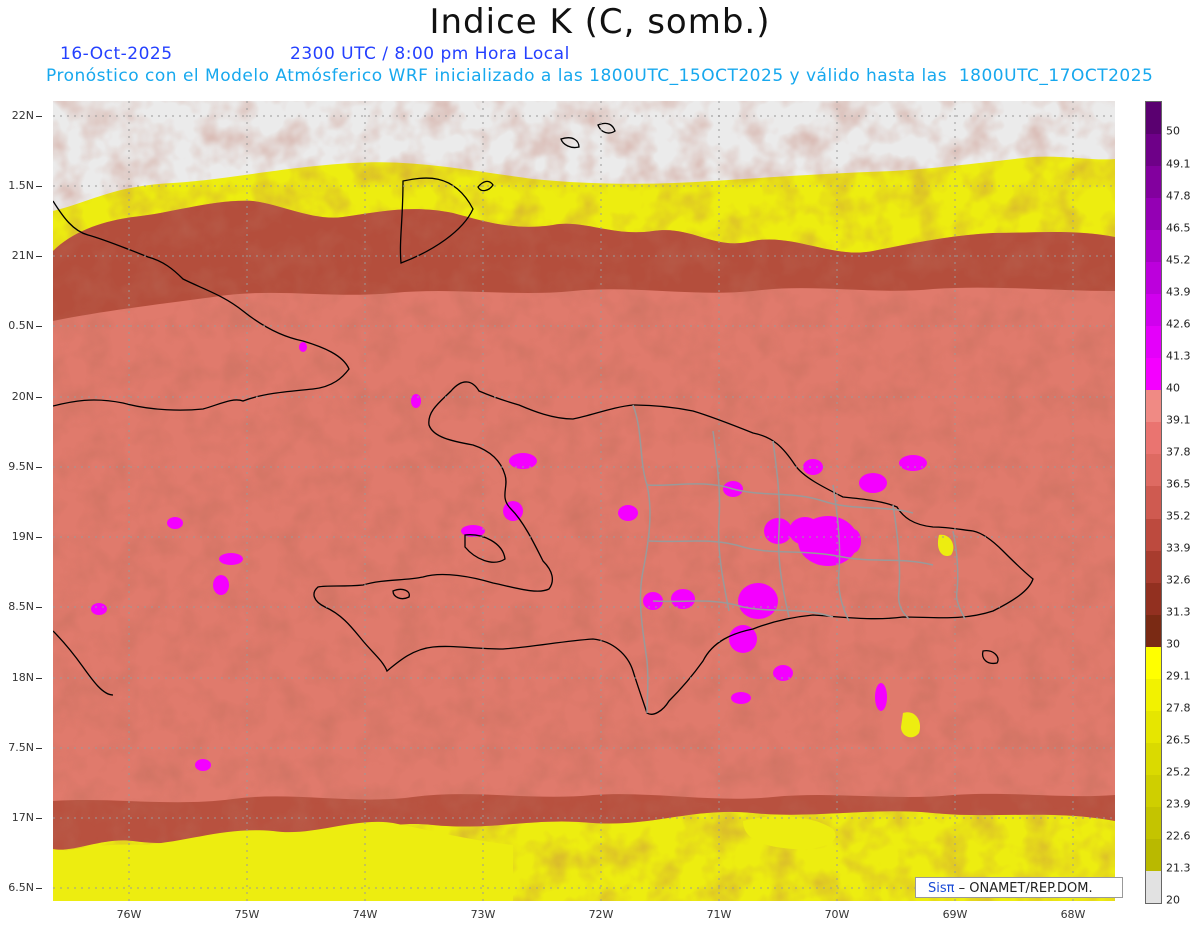 The height and width of the screenshot is (927, 1200). Describe the element at coordinates (27, 255) in the screenshot. I see `lat-label: 21N` at that location.